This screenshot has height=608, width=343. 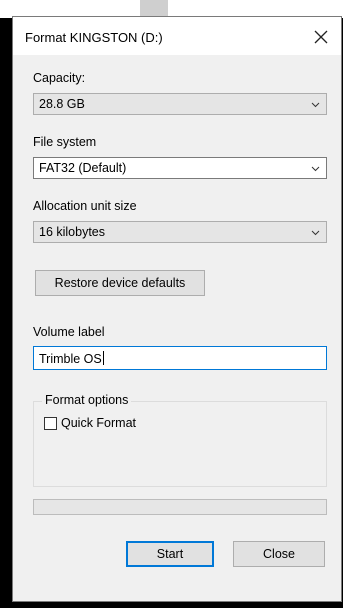 I want to click on capacity-label: Capacity:, so click(x=59, y=78).